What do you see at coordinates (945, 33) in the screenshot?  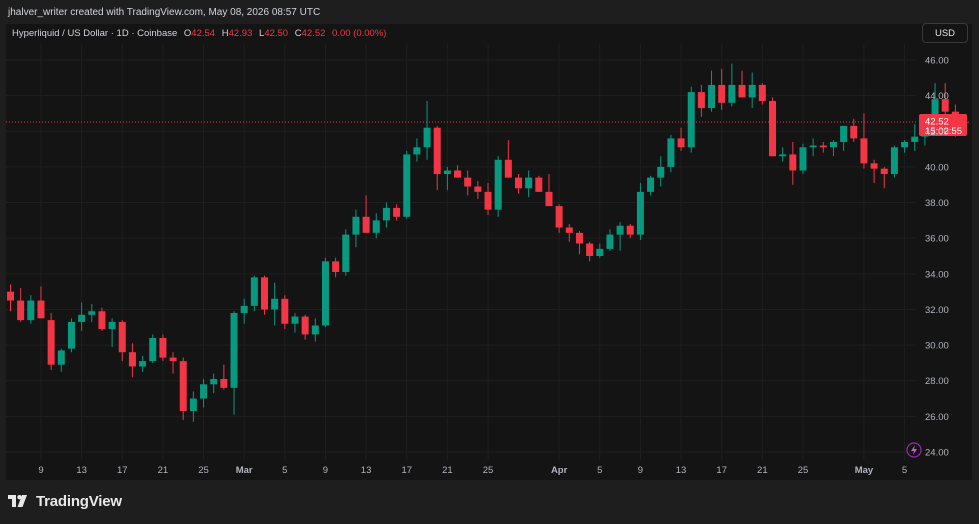 I see `currency-button: USD` at bounding box center [945, 33].